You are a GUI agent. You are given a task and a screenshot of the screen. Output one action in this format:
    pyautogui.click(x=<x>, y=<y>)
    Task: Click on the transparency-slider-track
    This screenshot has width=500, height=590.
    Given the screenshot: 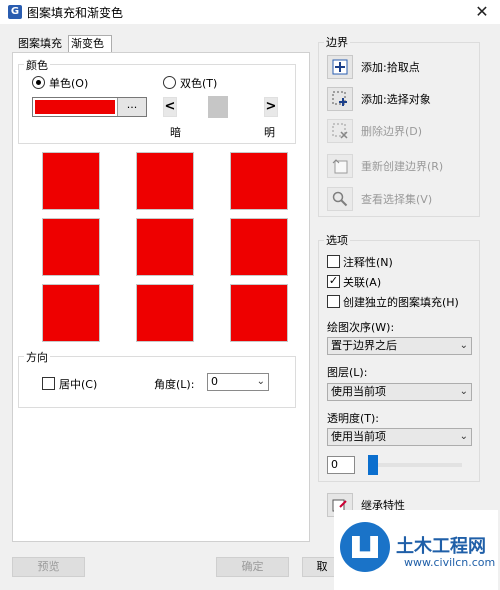 What is the action you would take?
    pyautogui.click(x=415, y=465)
    